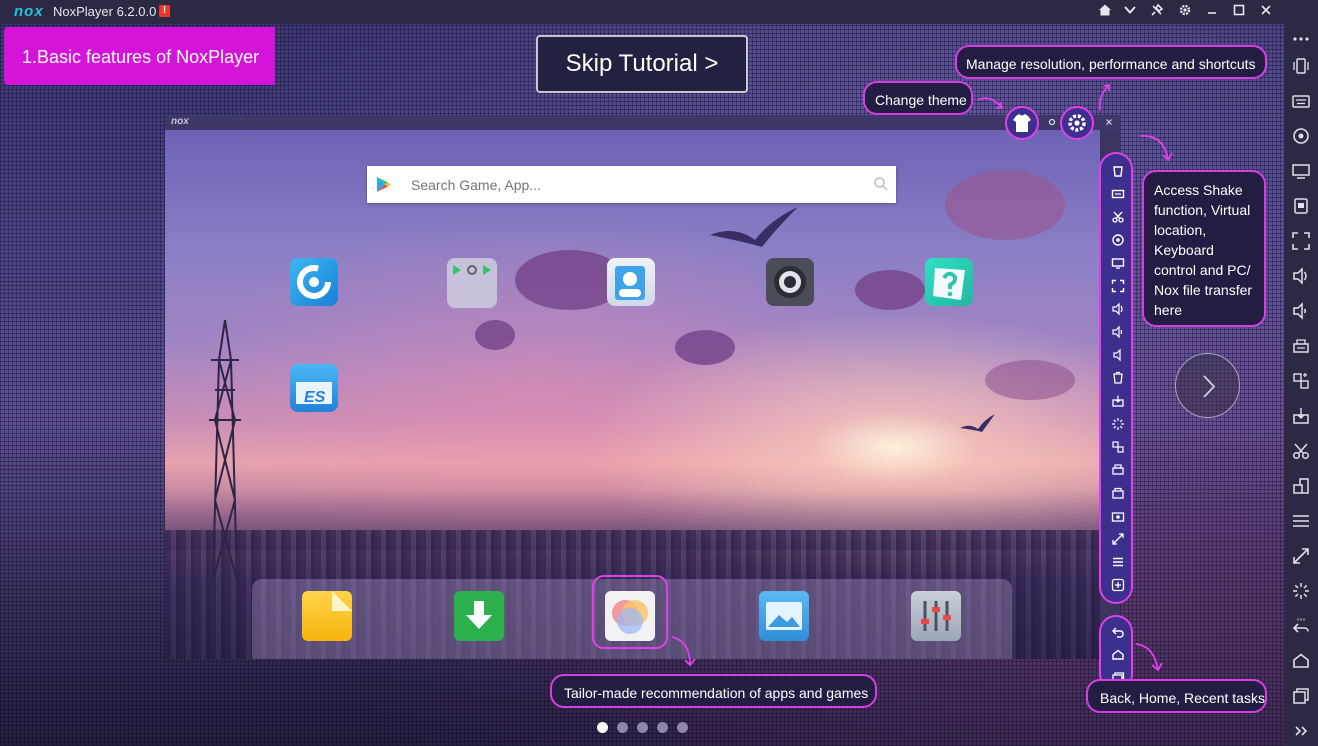  What do you see at coordinates (1118, 332) in the screenshot?
I see `volume-icon` at bounding box center [1118, 332].